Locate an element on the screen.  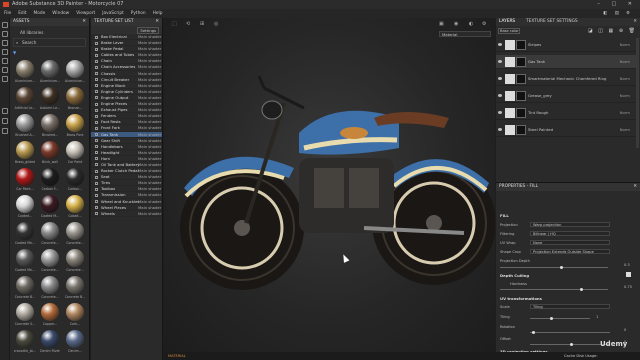
projection-select: Warp projection is located at coordinates (570, 224).